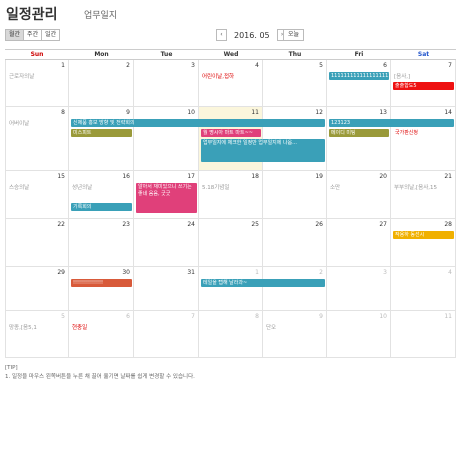 This screenshot has width=460, height=460. What do you see at coordinates (423, 86) in the screenshot?
I see `calendar-event: 출출합도5` at bounding box center [423, 86].